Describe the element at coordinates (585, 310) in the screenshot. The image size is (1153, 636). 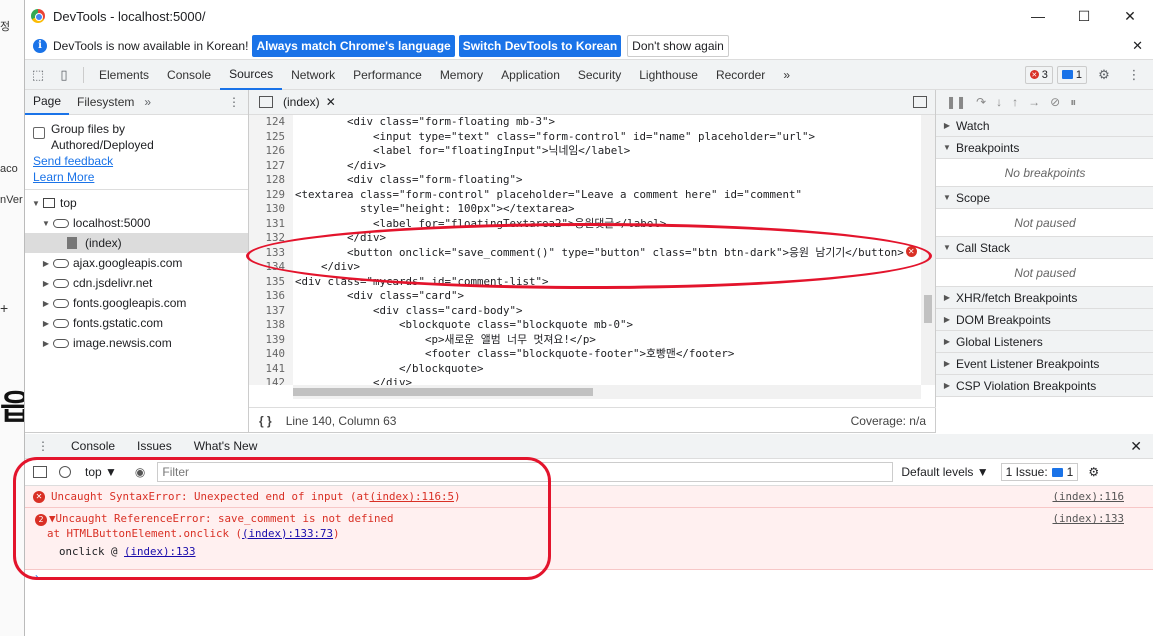
I see `code-line: 137 <div class="card-body">` at that location.